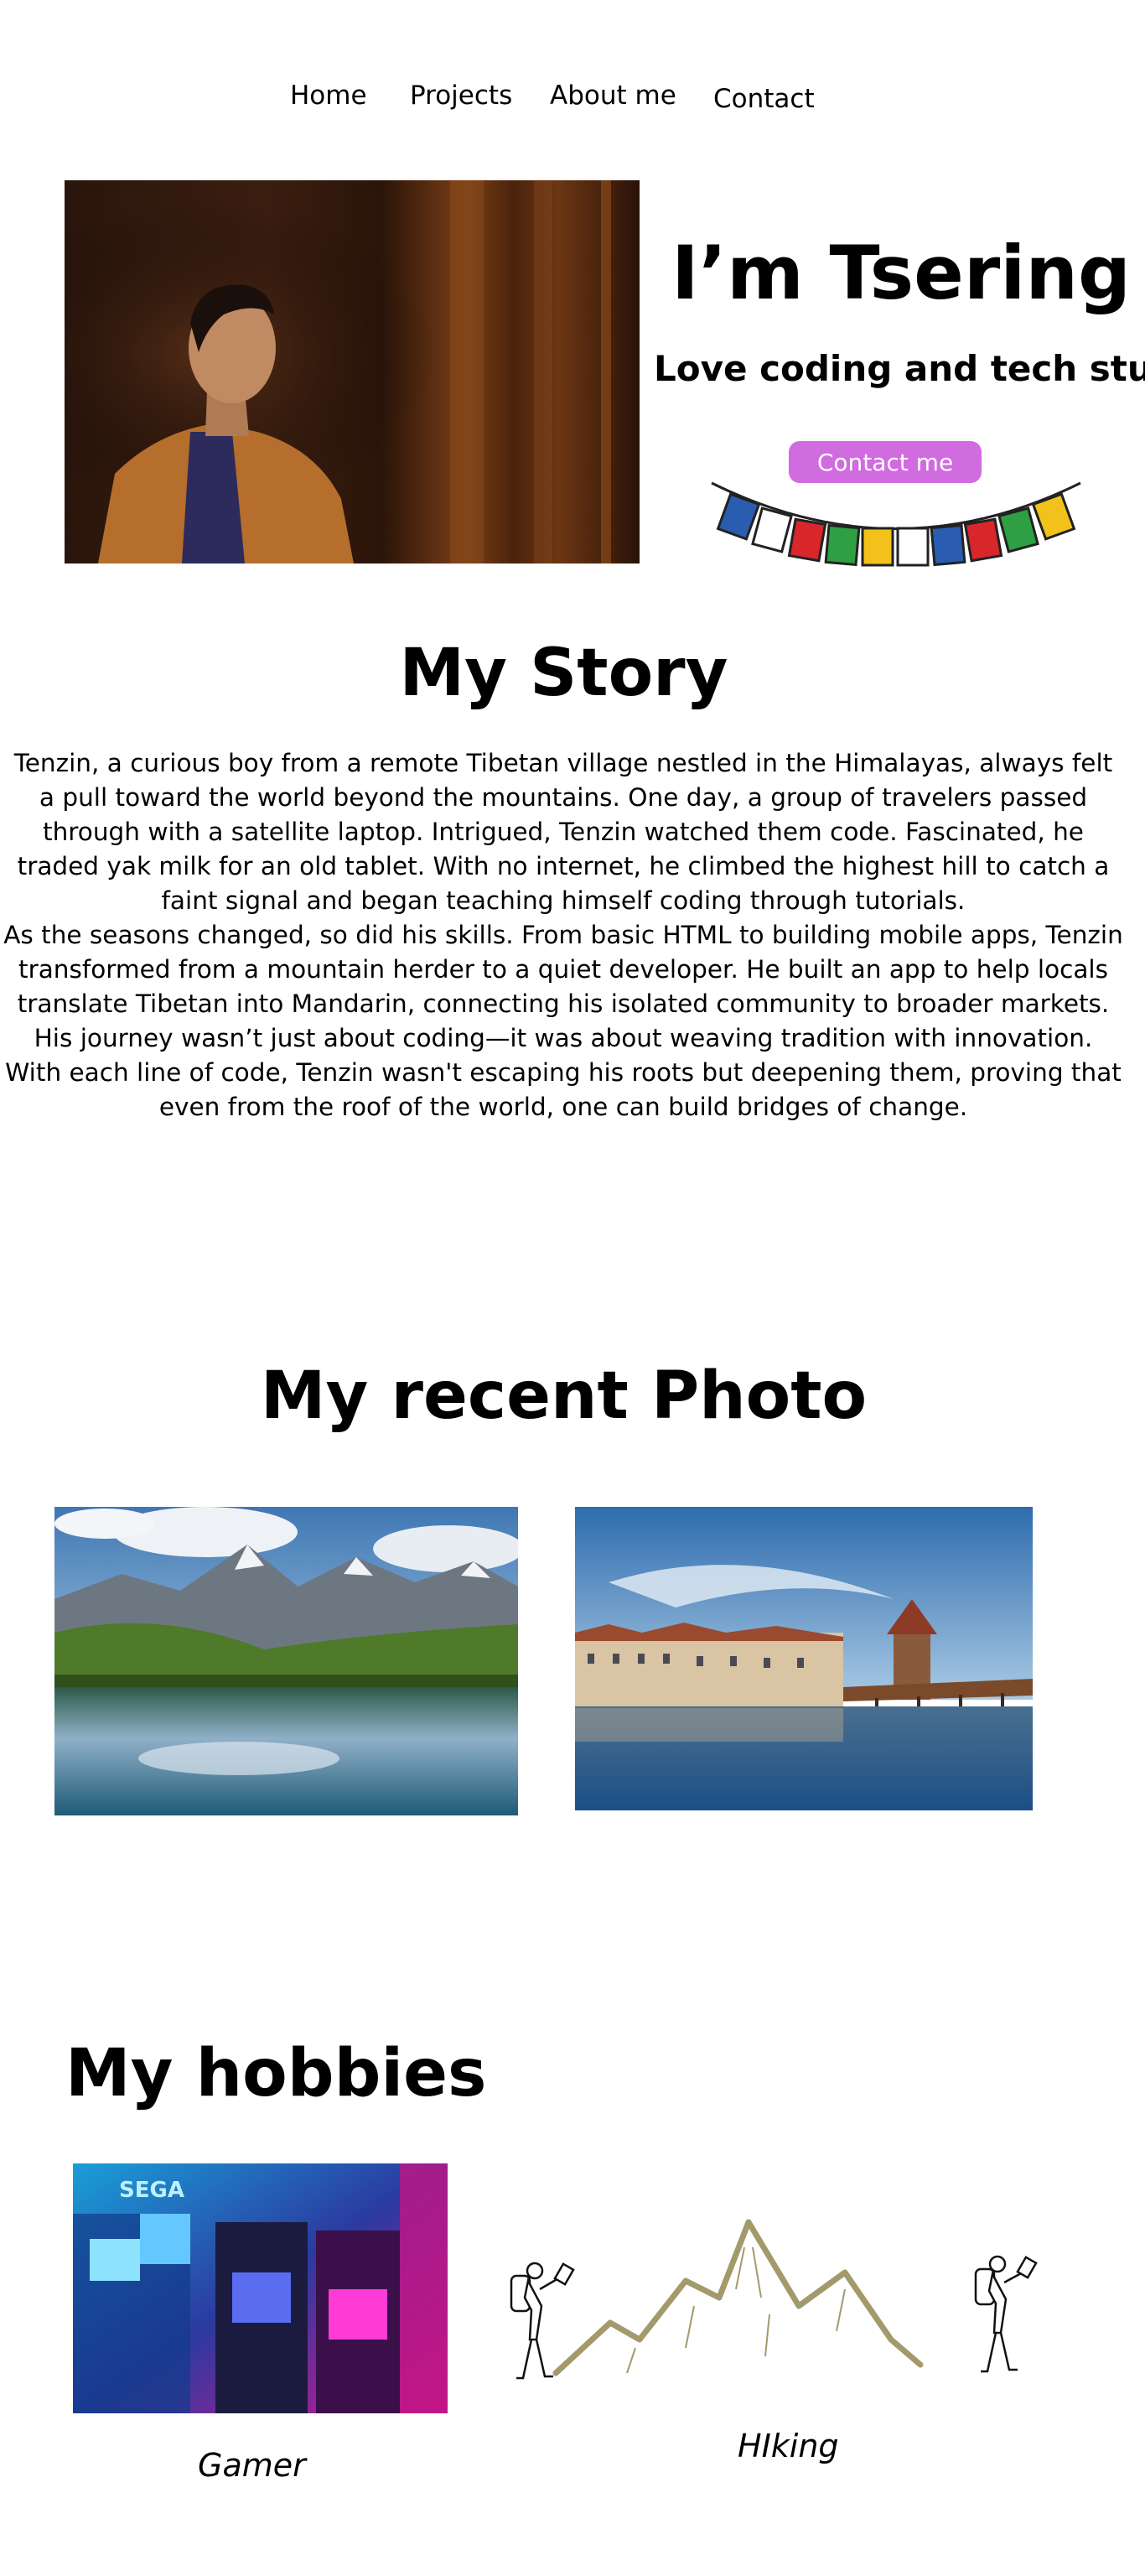  I want to click on hero-title: I’m Tsering, so click(901, 273).